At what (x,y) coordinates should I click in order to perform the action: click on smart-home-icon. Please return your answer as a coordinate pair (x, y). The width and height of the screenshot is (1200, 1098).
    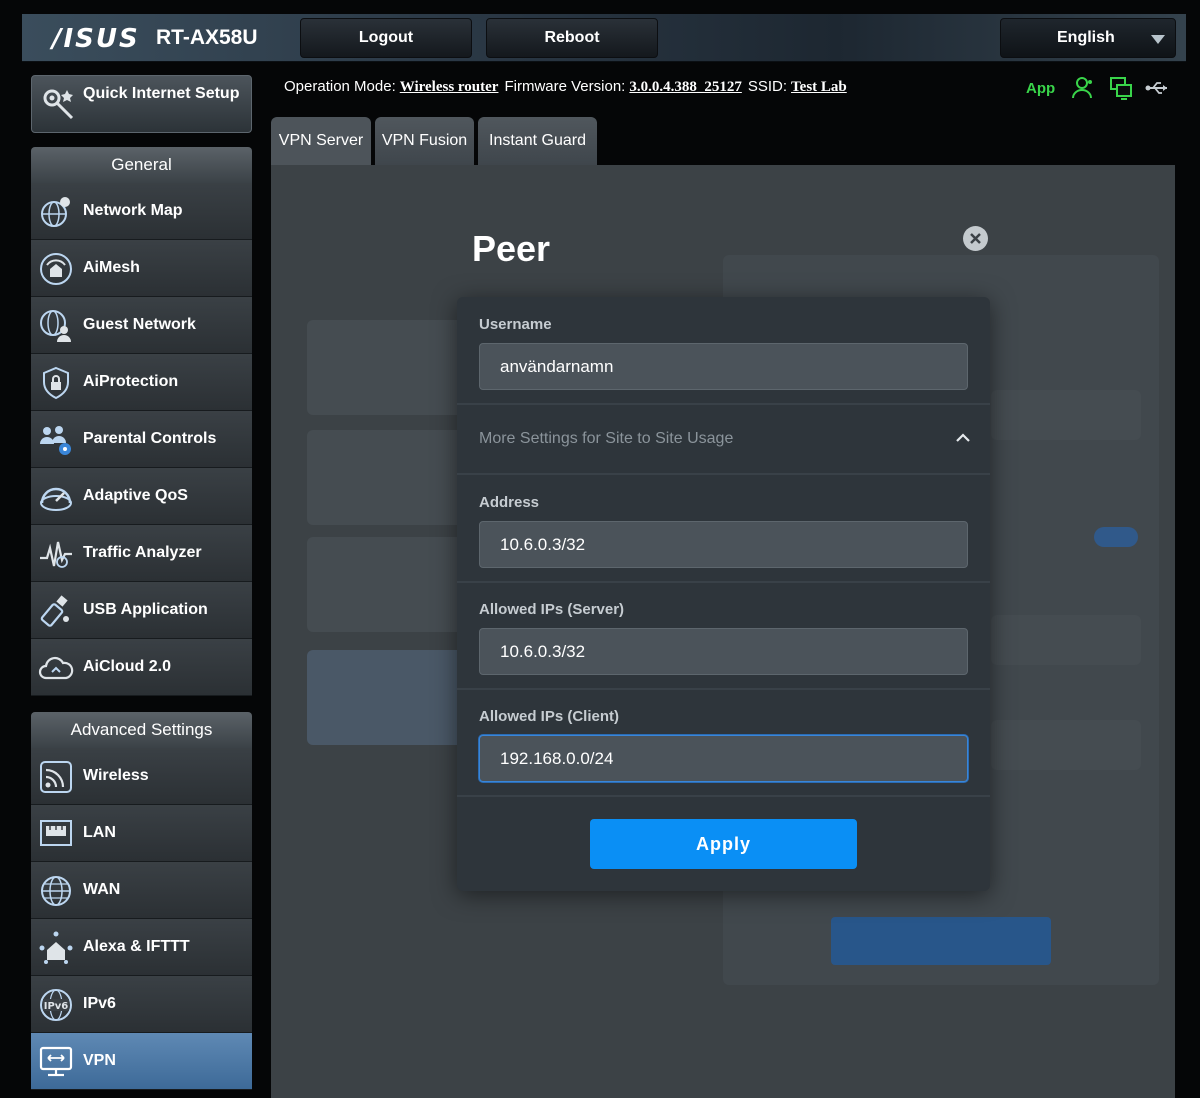
    Looking at the image, I should click on (56, 947).